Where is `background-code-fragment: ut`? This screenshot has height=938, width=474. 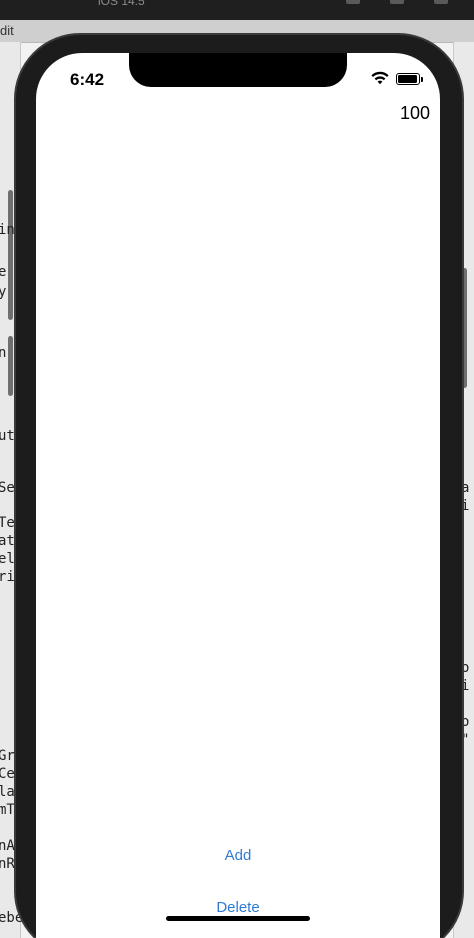
background-code-fragment: ut is located at coordinates (7, 436).